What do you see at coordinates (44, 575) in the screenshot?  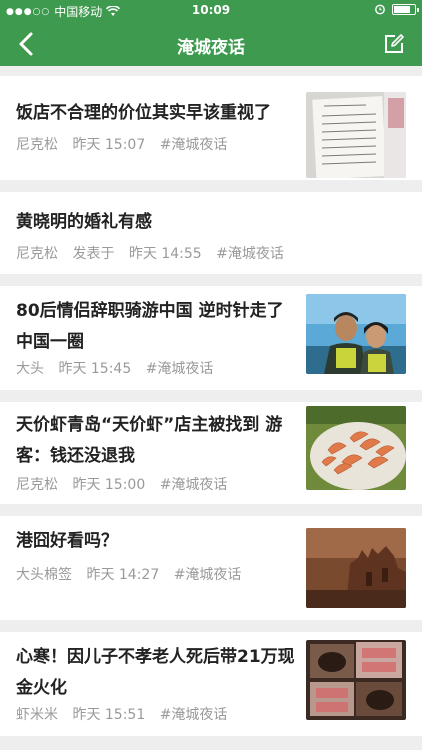 I see `post-author: 大头棉签` at bounding box center [44, 575].